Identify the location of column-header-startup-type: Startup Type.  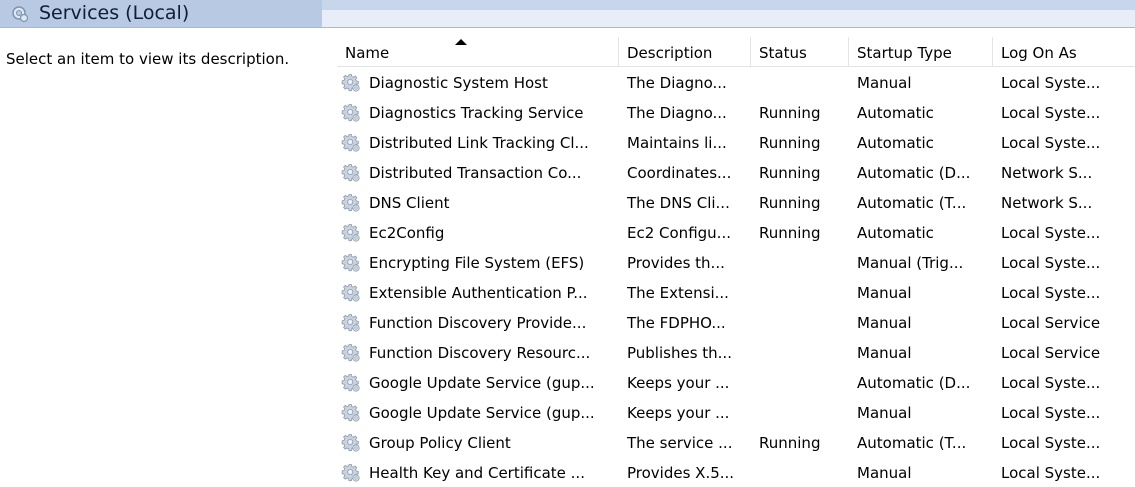
(921, 51).